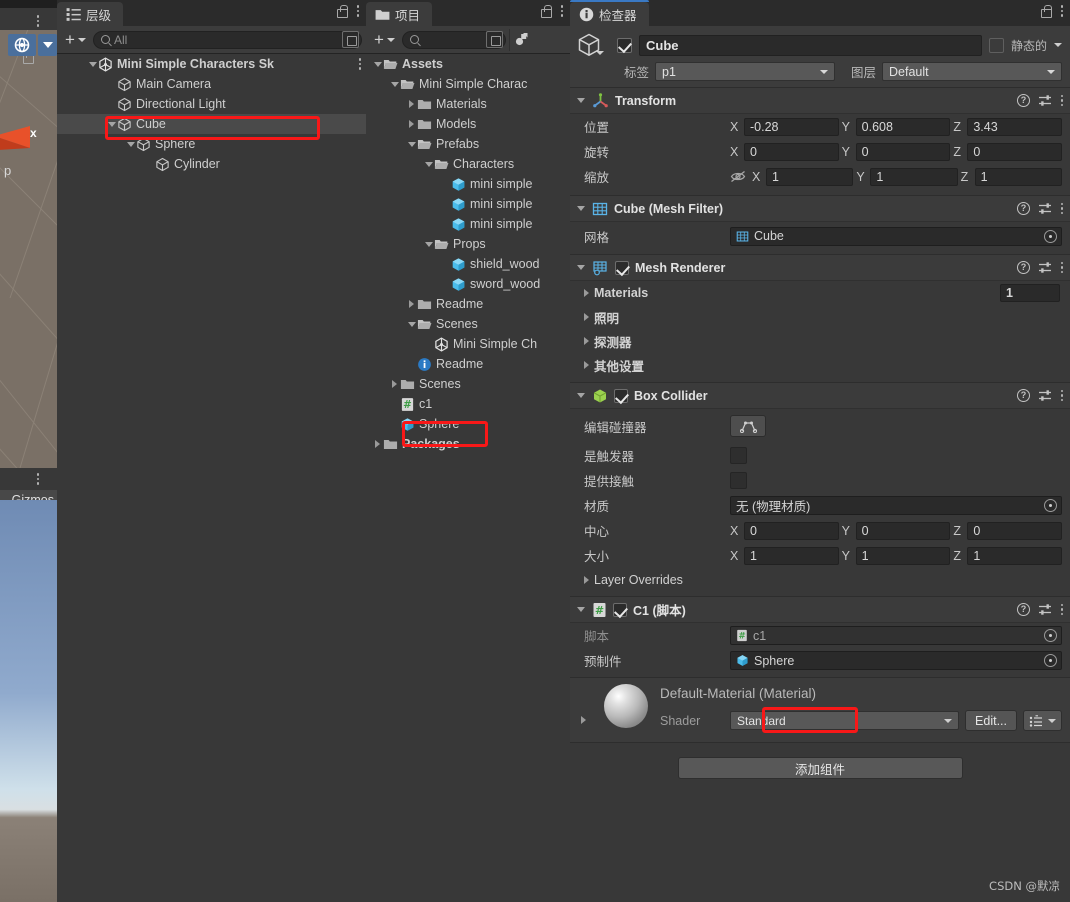 The height and width of the screenshot is (902, 1070). What do you see at coordinates (738, 176) in the screenshot?
I see `scale-unlink-icon` at bounding box center [738, 176].